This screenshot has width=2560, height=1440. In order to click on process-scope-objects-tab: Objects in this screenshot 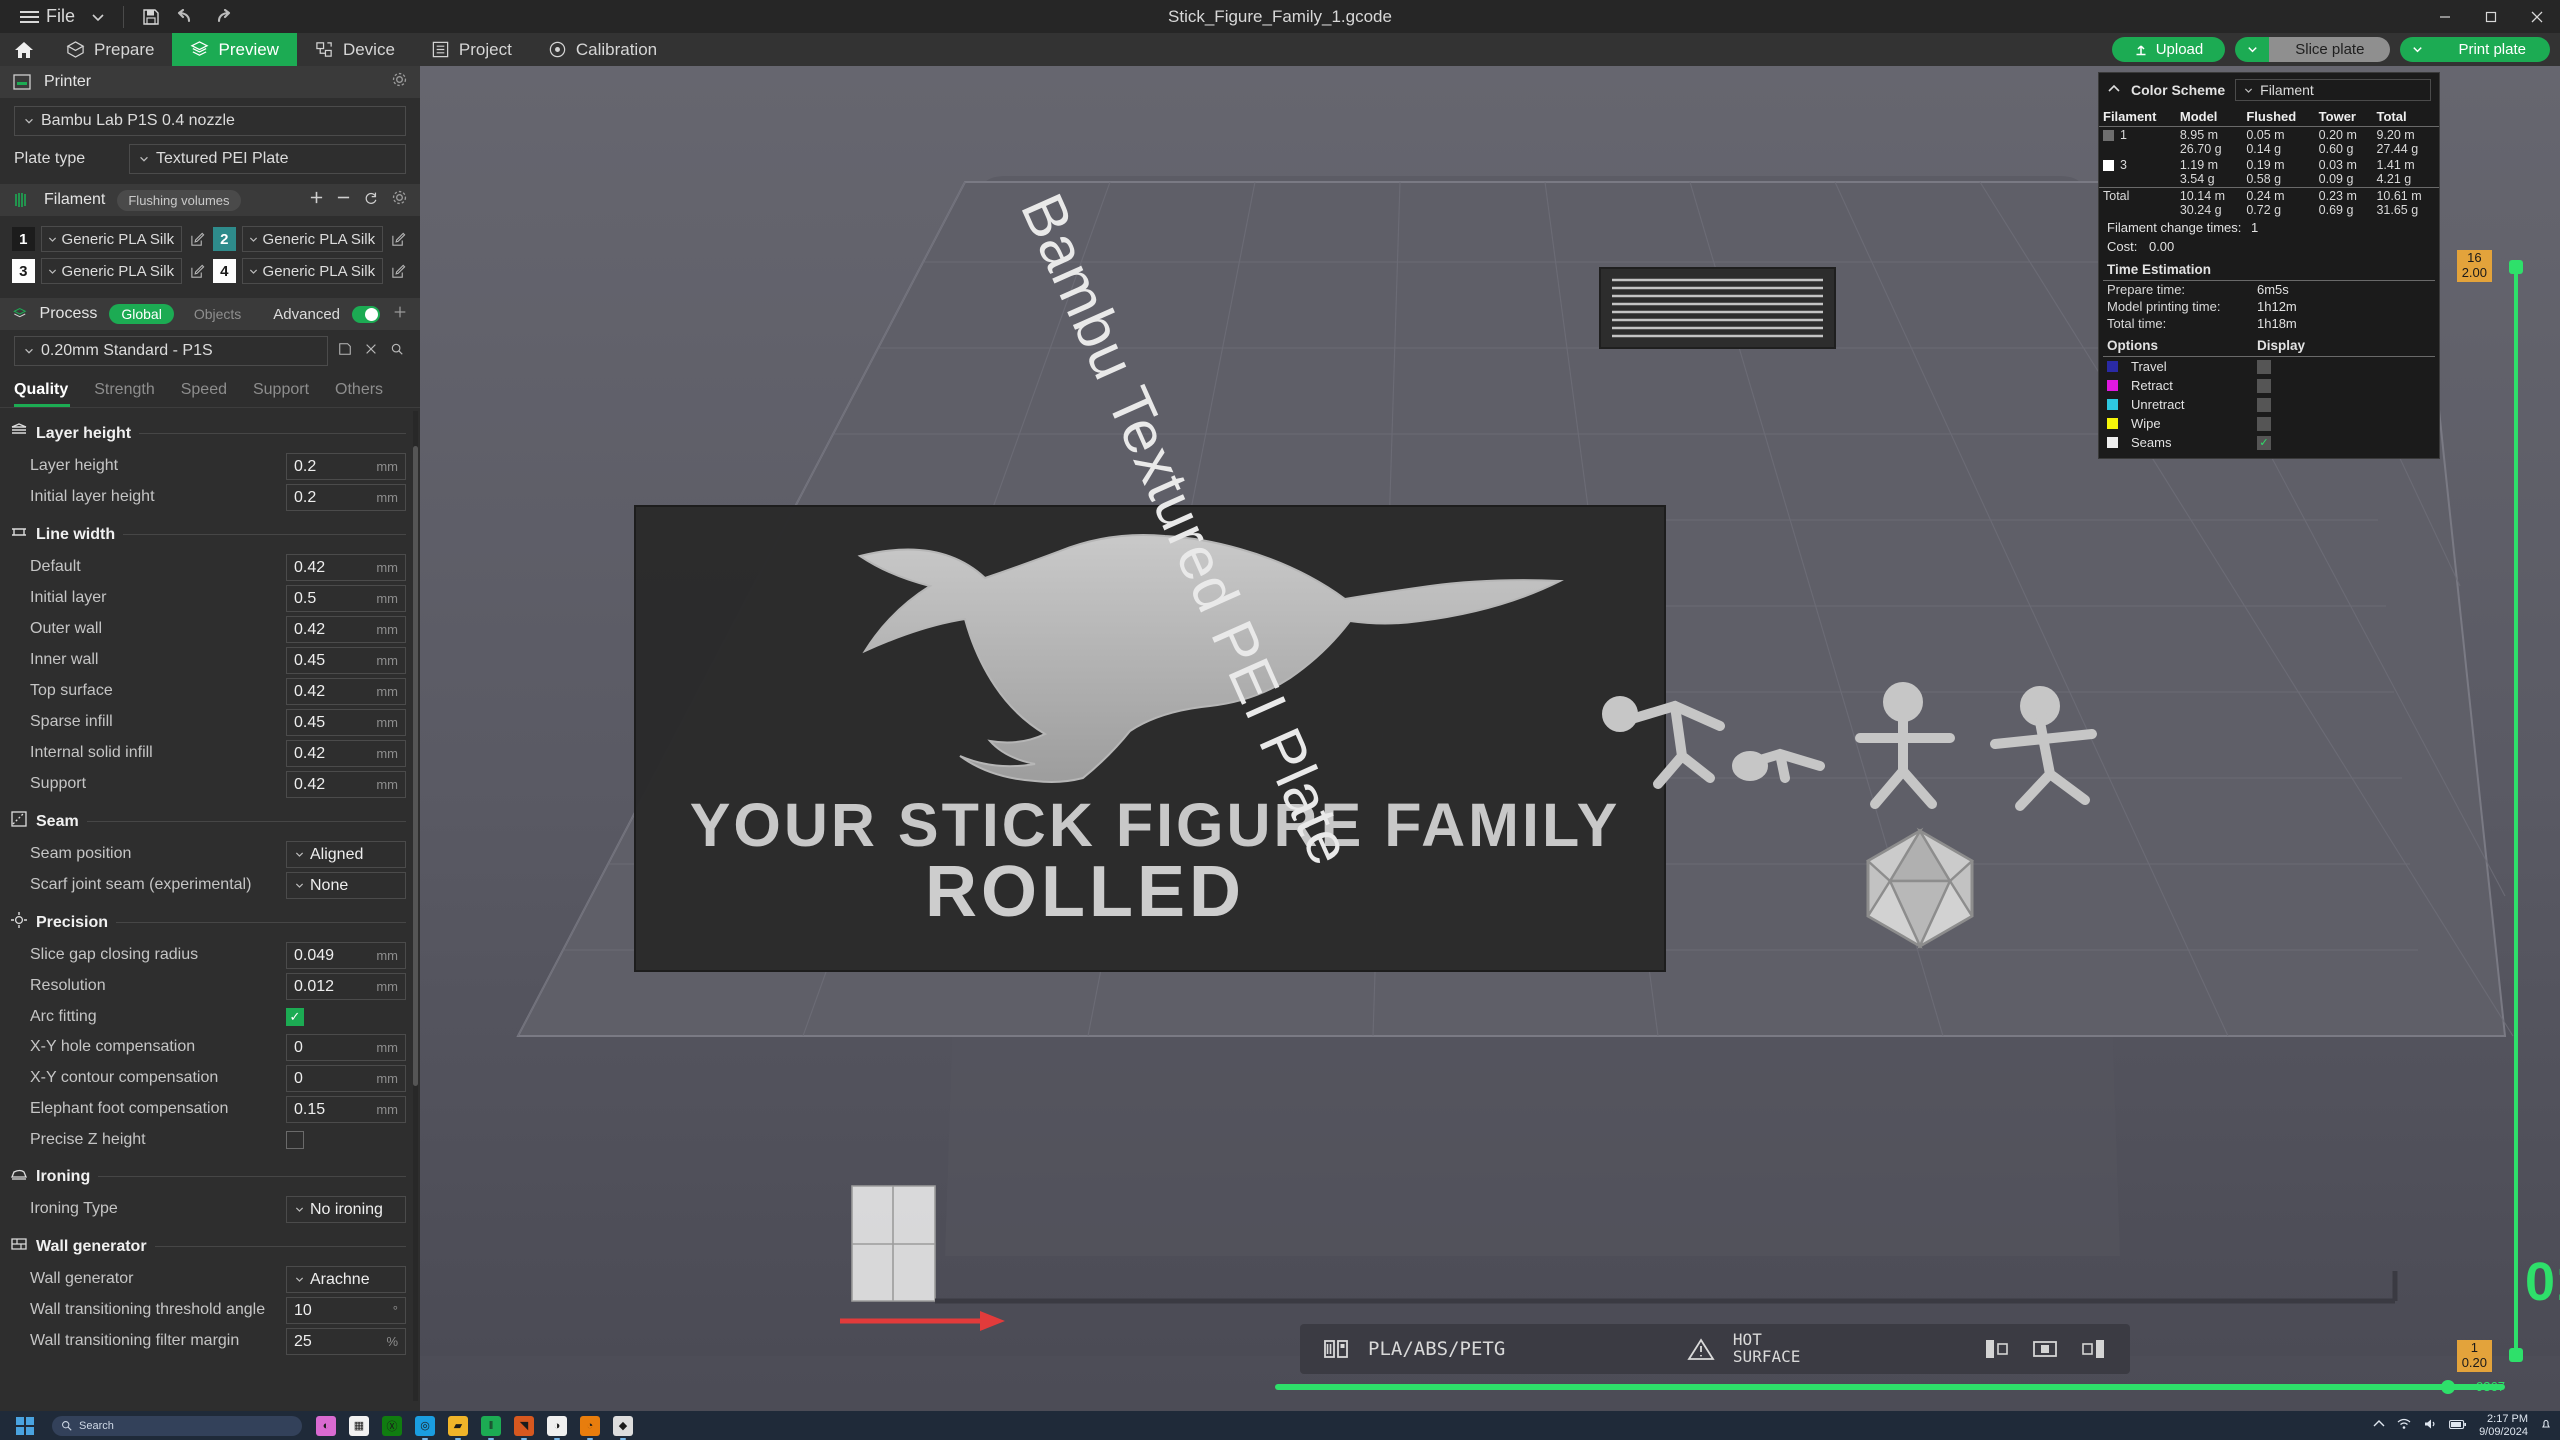, I will do `click(217, 314)`.